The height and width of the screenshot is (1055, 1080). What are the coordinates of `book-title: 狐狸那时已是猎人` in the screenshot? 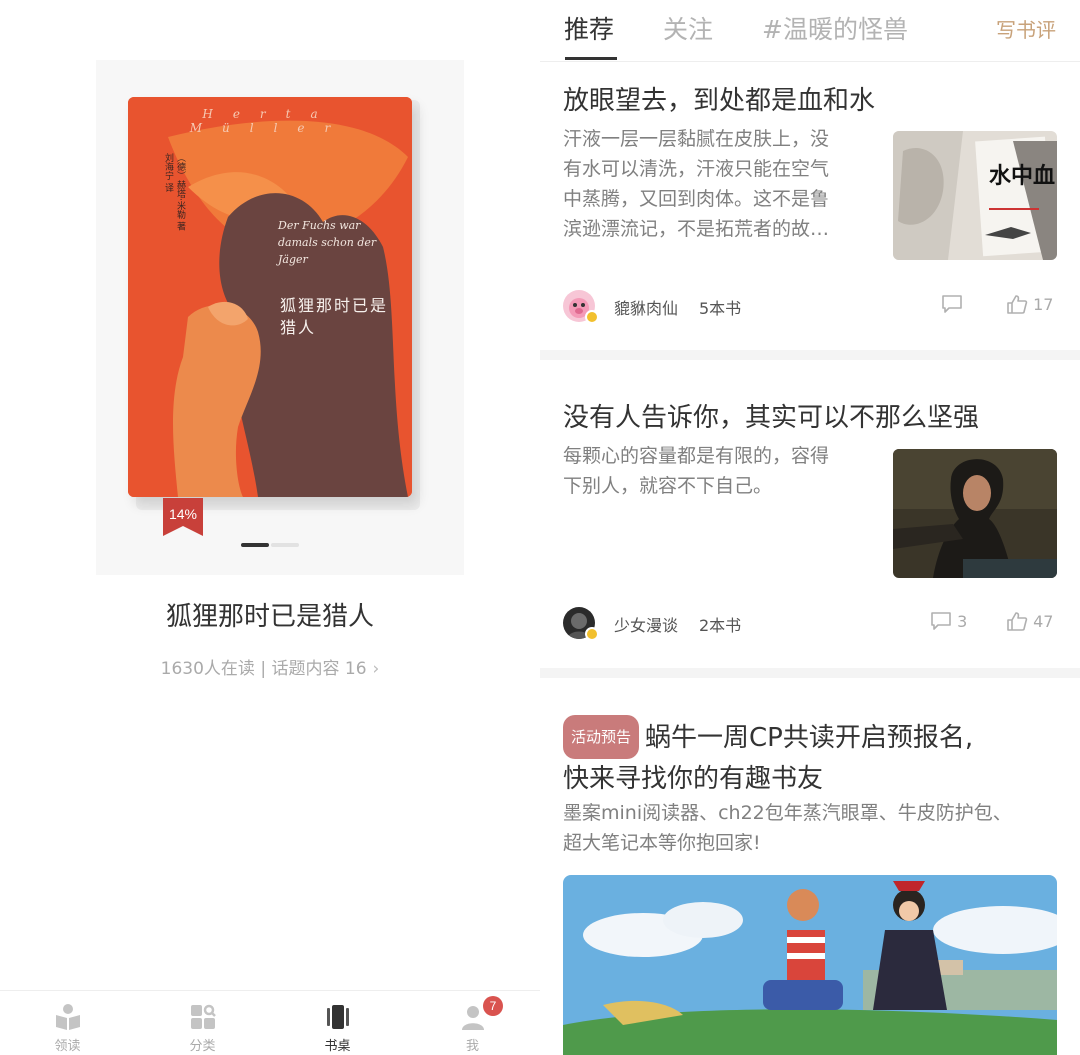 It's located at (270, 614).